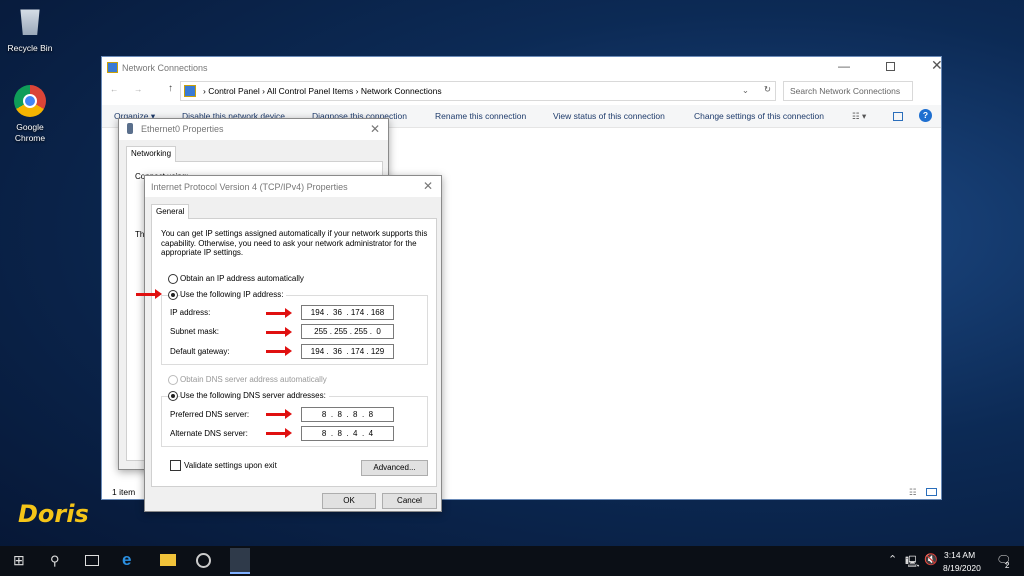  Describe the element at coordinates (349, 501) in the screenshot. I see `ok-button: OK` at that location.